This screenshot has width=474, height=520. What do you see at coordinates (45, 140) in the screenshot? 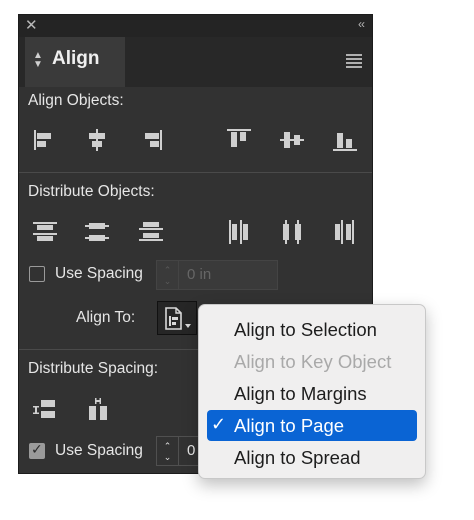
I see `align-left-edges-icon` at bounding box center [45, 140].